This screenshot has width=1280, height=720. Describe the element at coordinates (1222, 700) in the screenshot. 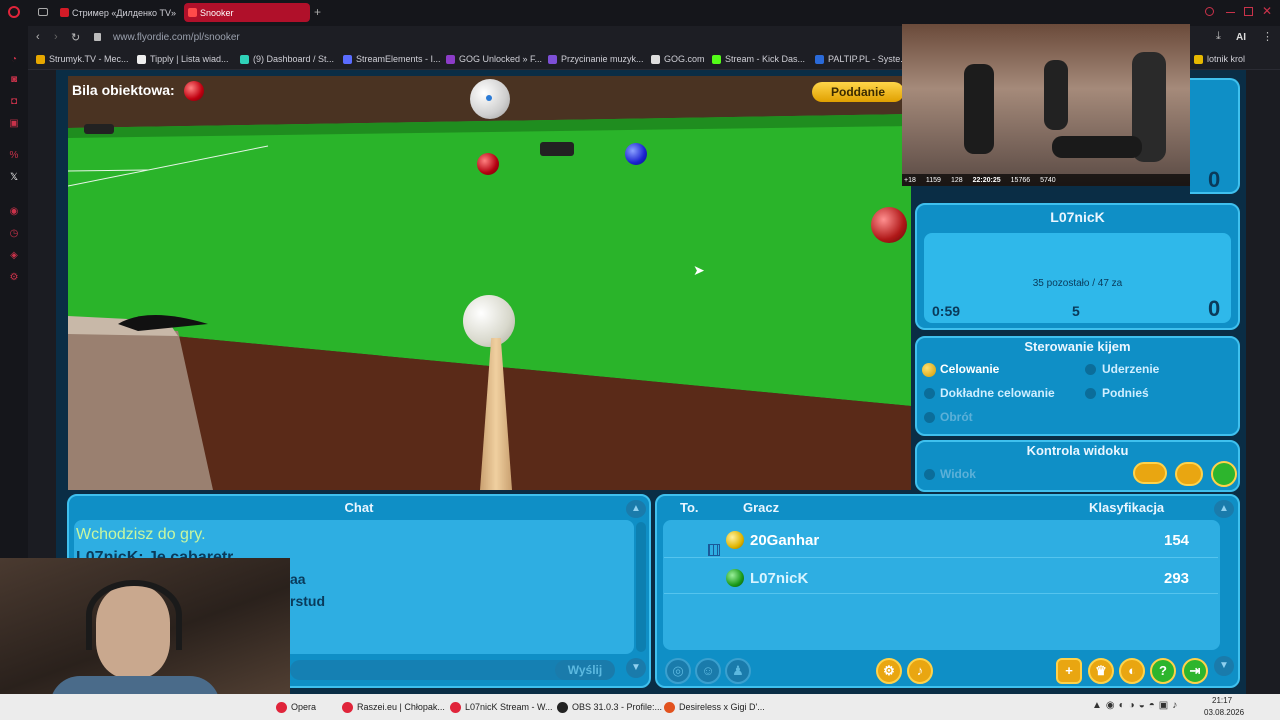

I see `clock-time: 21:17` at that location.